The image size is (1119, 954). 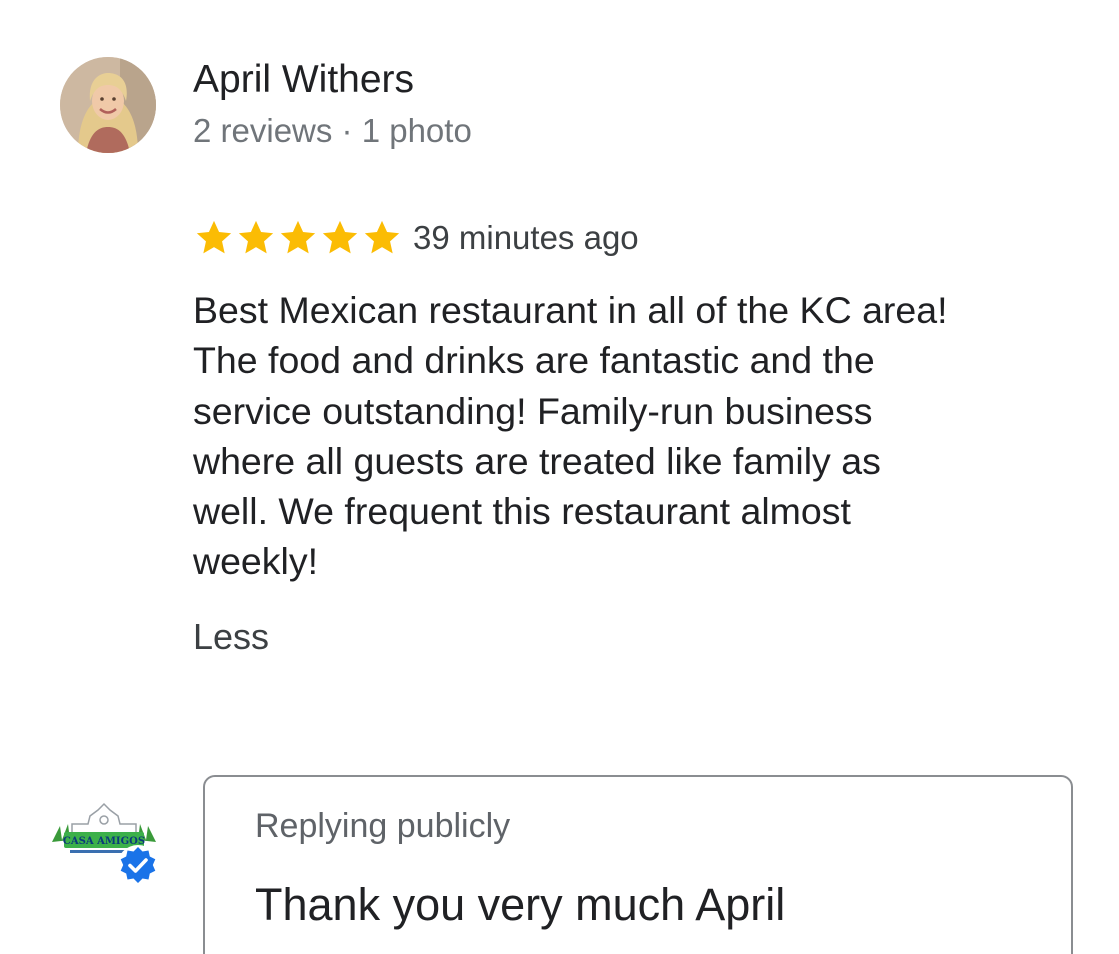 What do you see at coordinates (520, 905) in the screenshot?
I see `reply-text-value: Thank you very much April` at bounding box center [520, 905].